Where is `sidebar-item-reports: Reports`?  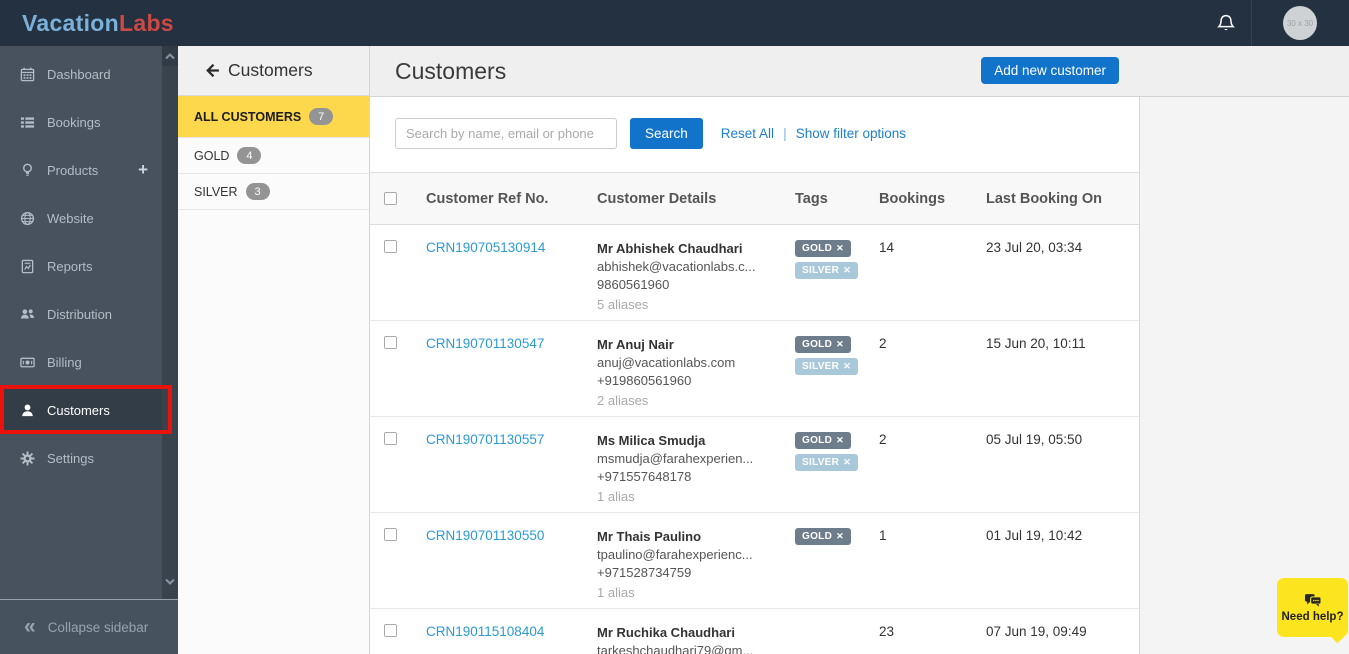
sidebar-item-reports: Reports is located at coordinates (81, 266).